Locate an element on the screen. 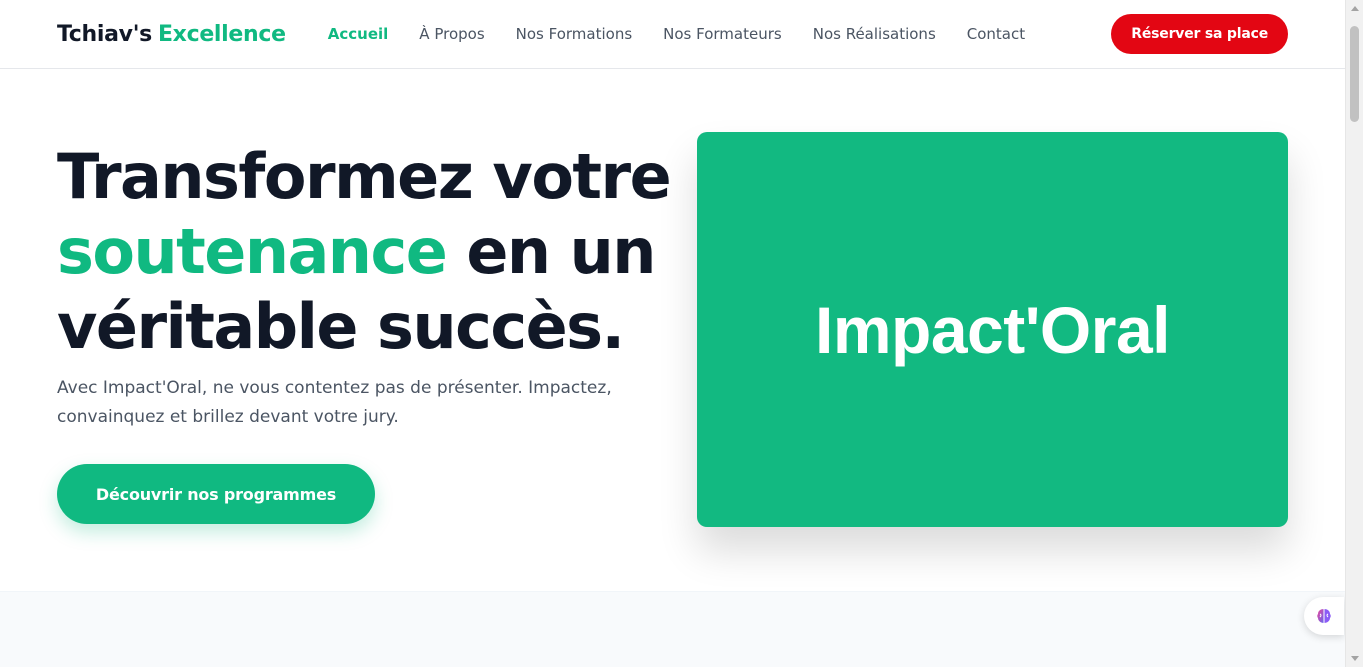 This screenshot has height=667, width=1363. floating-assistant-button is located at coordinates (1324, 616).